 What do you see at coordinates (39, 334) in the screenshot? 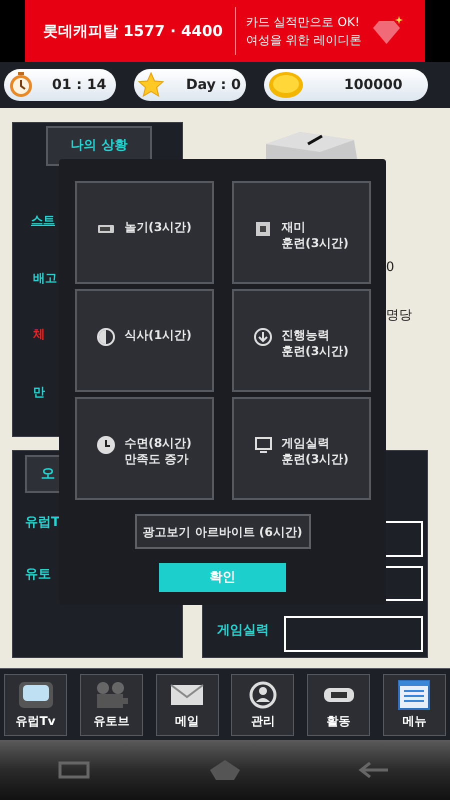
I see `stat-label: 체` at bounding box center [39, 334].